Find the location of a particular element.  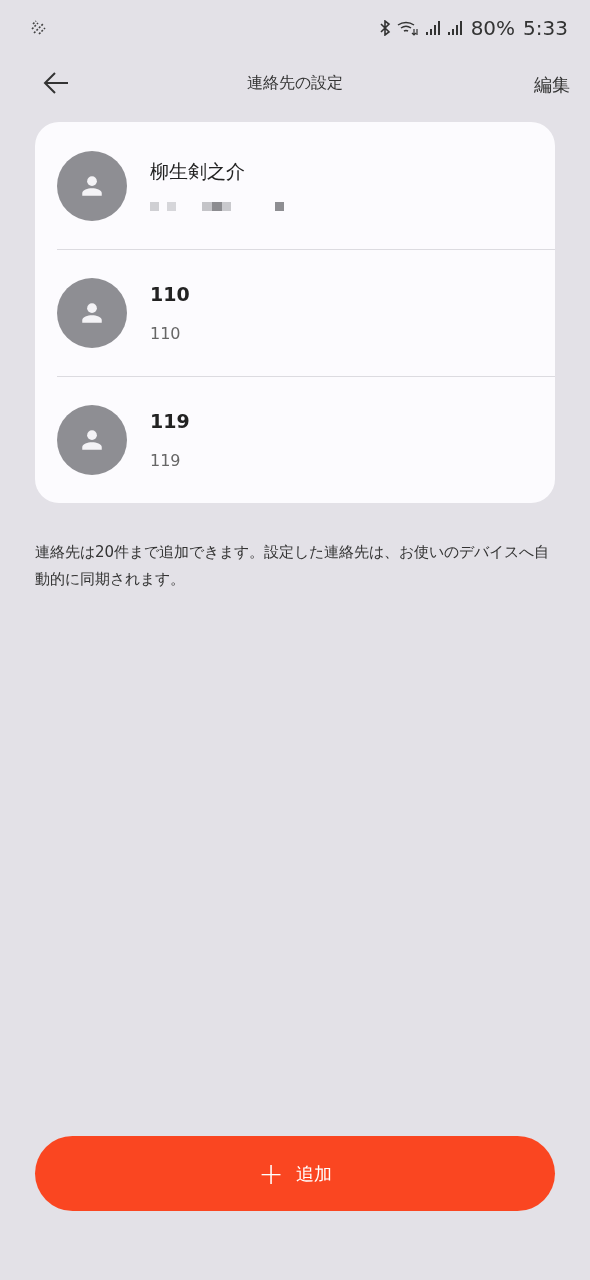

contact-name: 柳生剣之介 is located at coordinates (217, 171).